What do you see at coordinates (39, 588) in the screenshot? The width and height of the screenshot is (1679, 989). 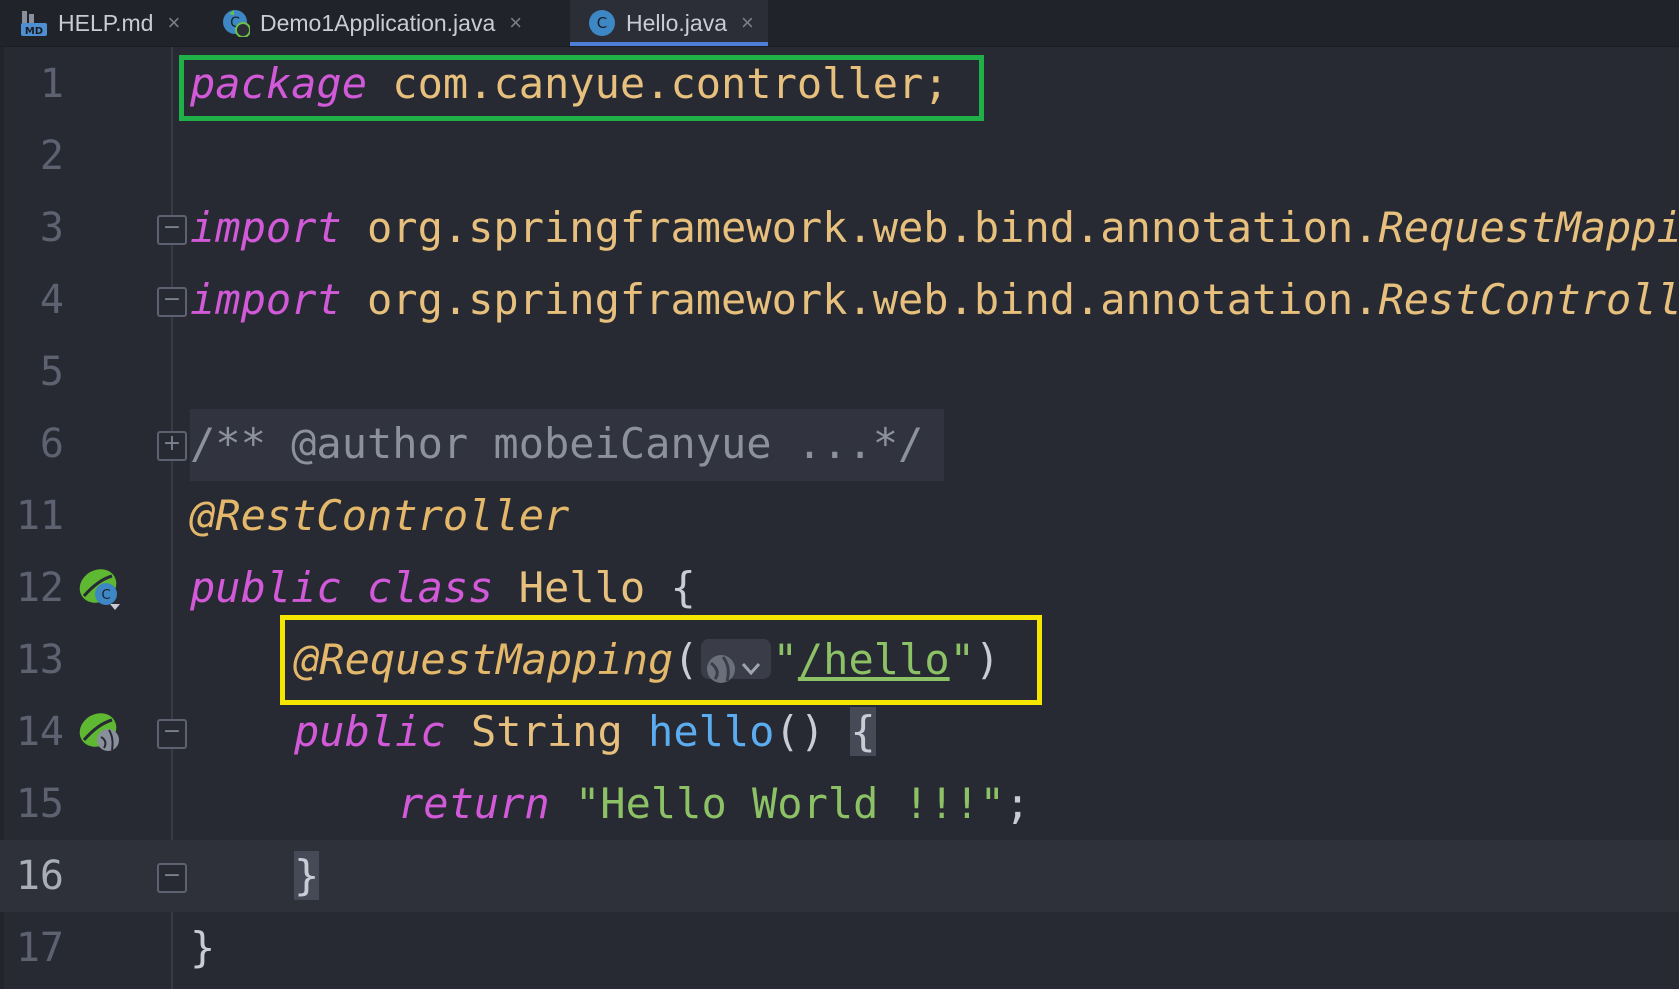 I see `line-number: 12` at bounding box center [39, 588].